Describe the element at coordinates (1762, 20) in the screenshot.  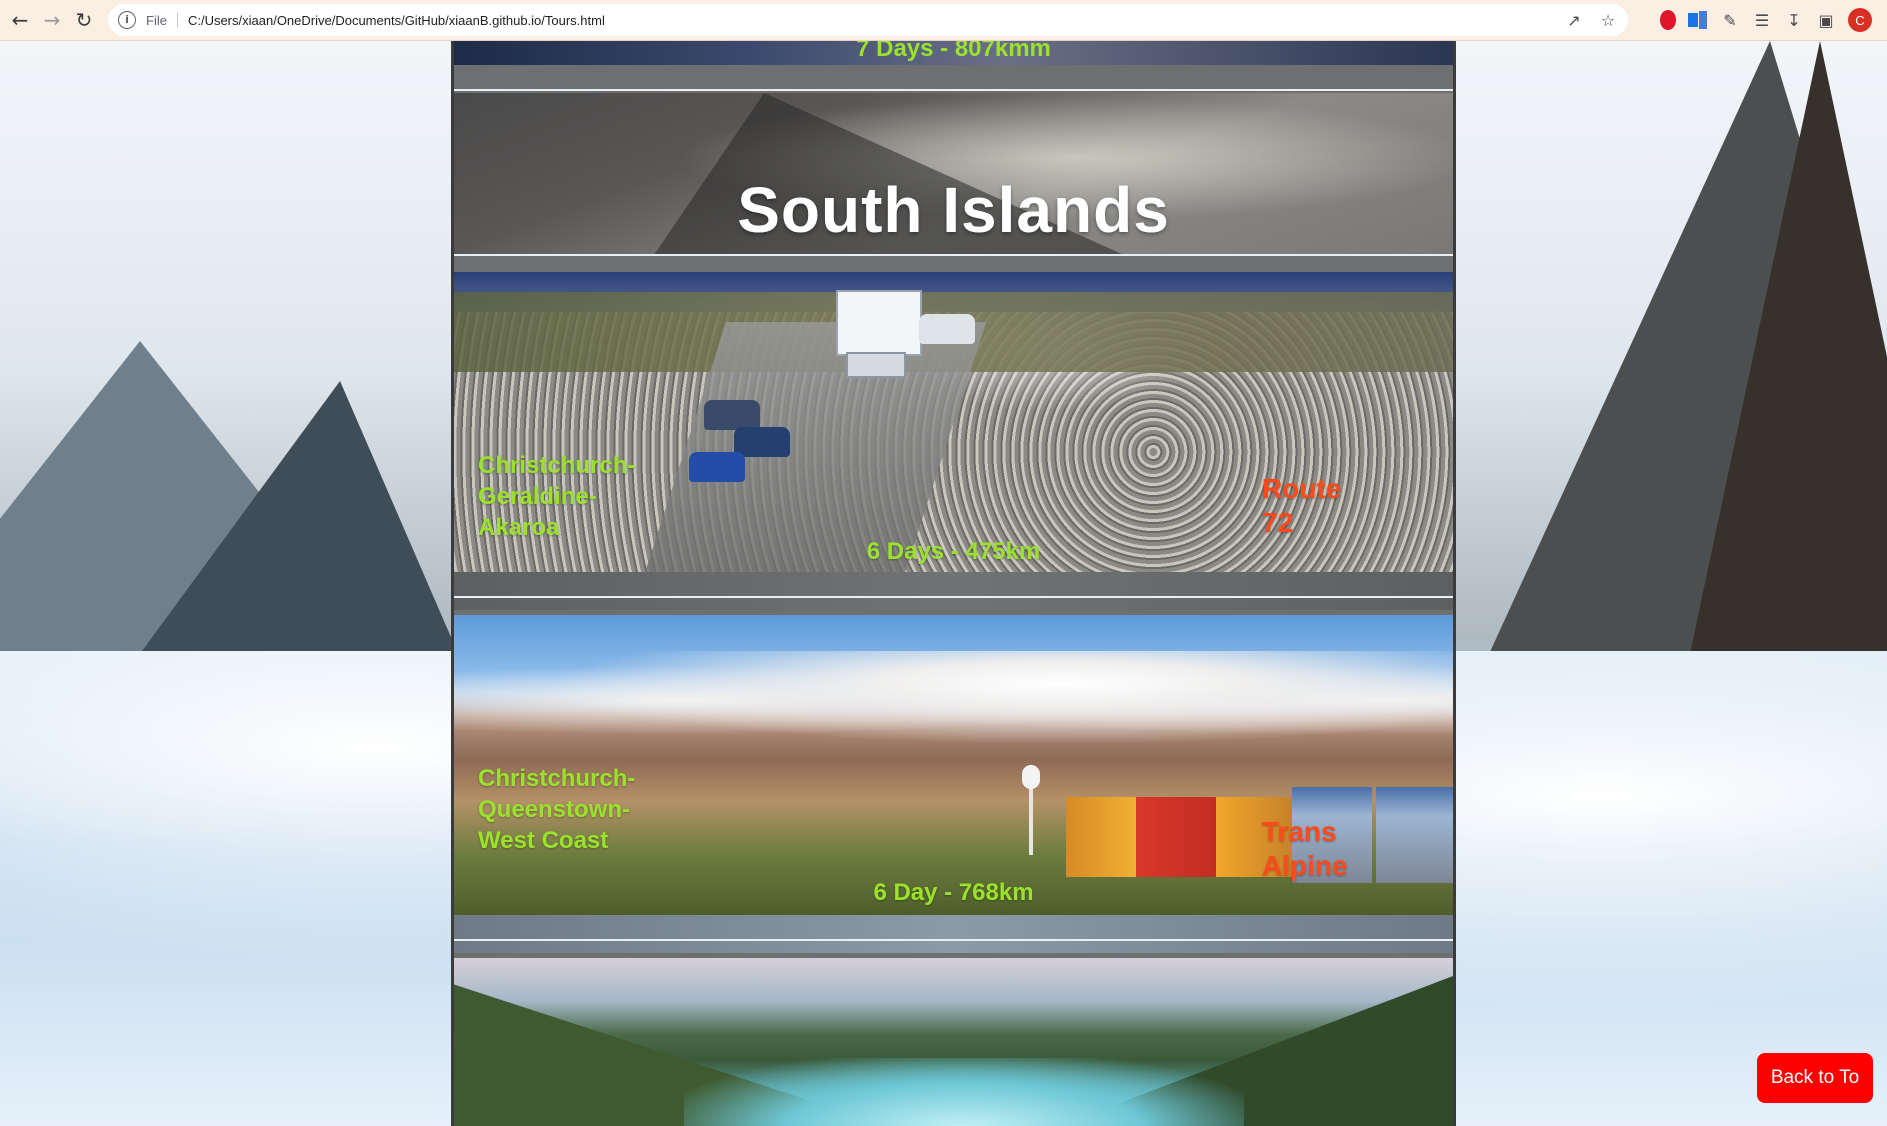
I see `reading-list-icon: ☰` at that location.